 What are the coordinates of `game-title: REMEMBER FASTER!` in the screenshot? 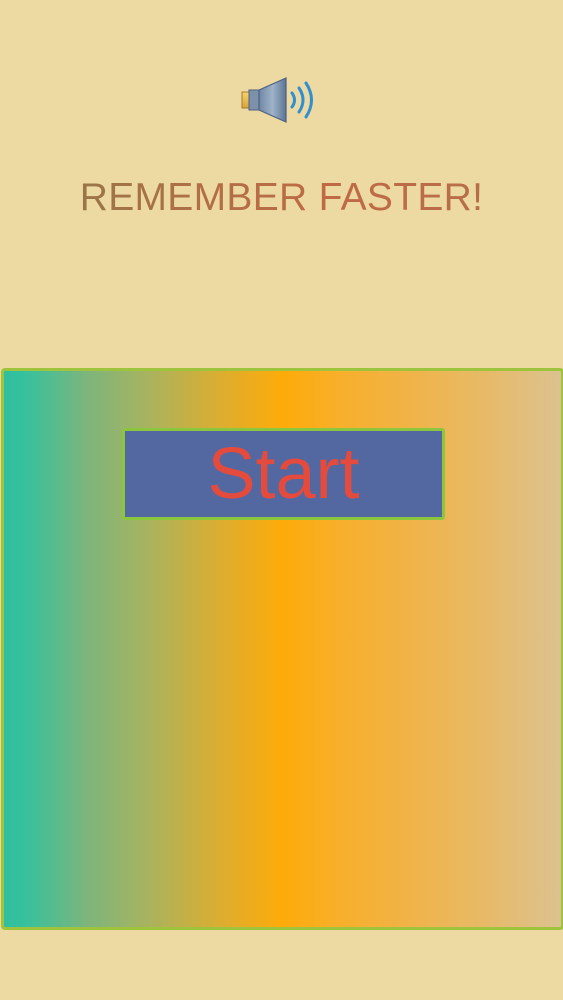 It's located at (281, 198).